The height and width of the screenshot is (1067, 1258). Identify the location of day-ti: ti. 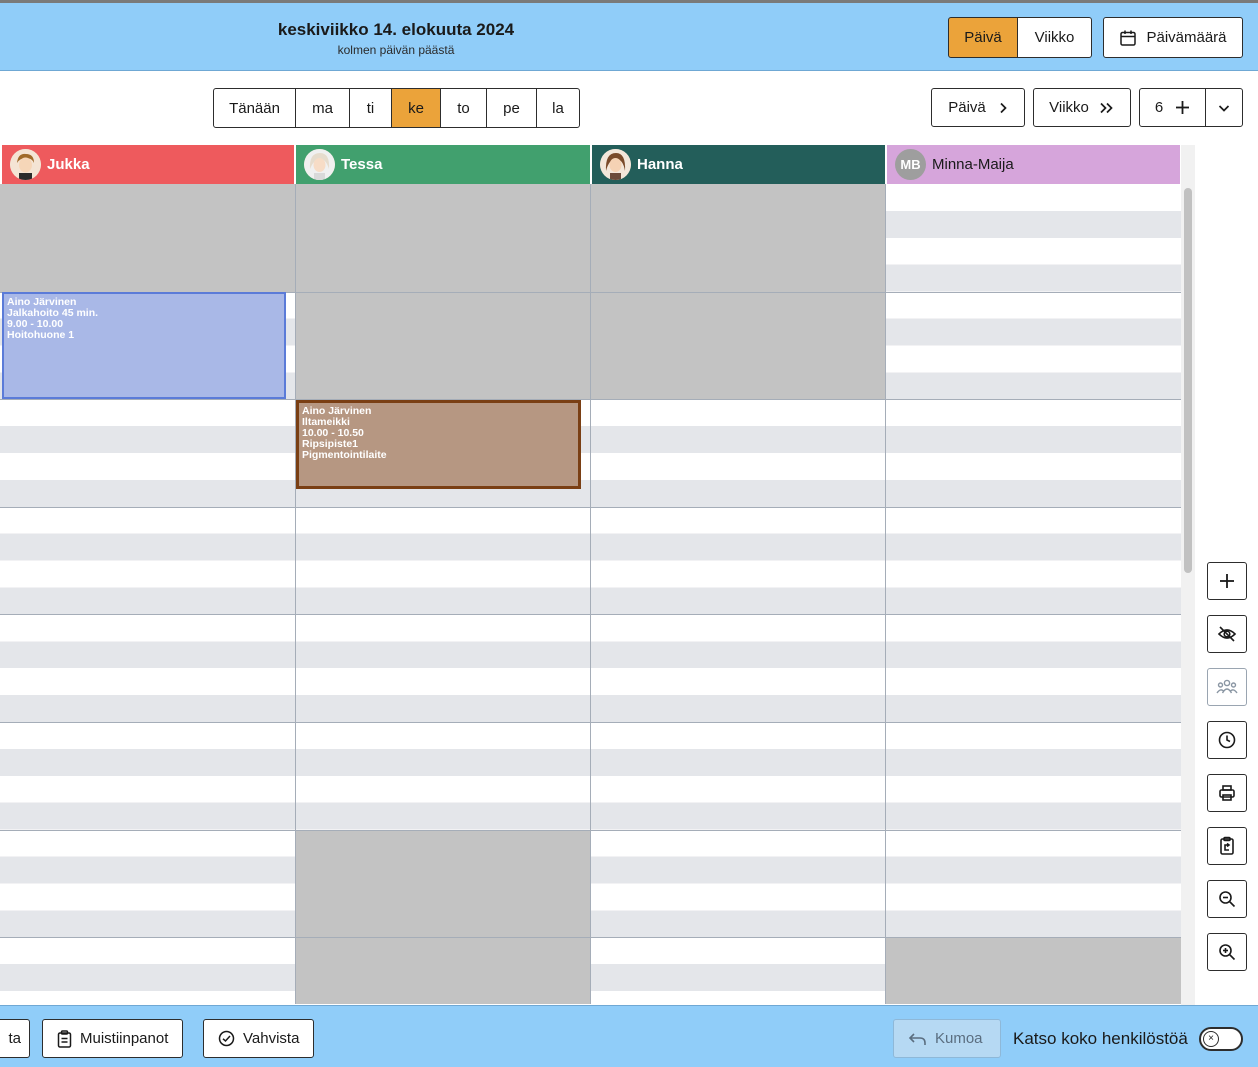
(371, 108).